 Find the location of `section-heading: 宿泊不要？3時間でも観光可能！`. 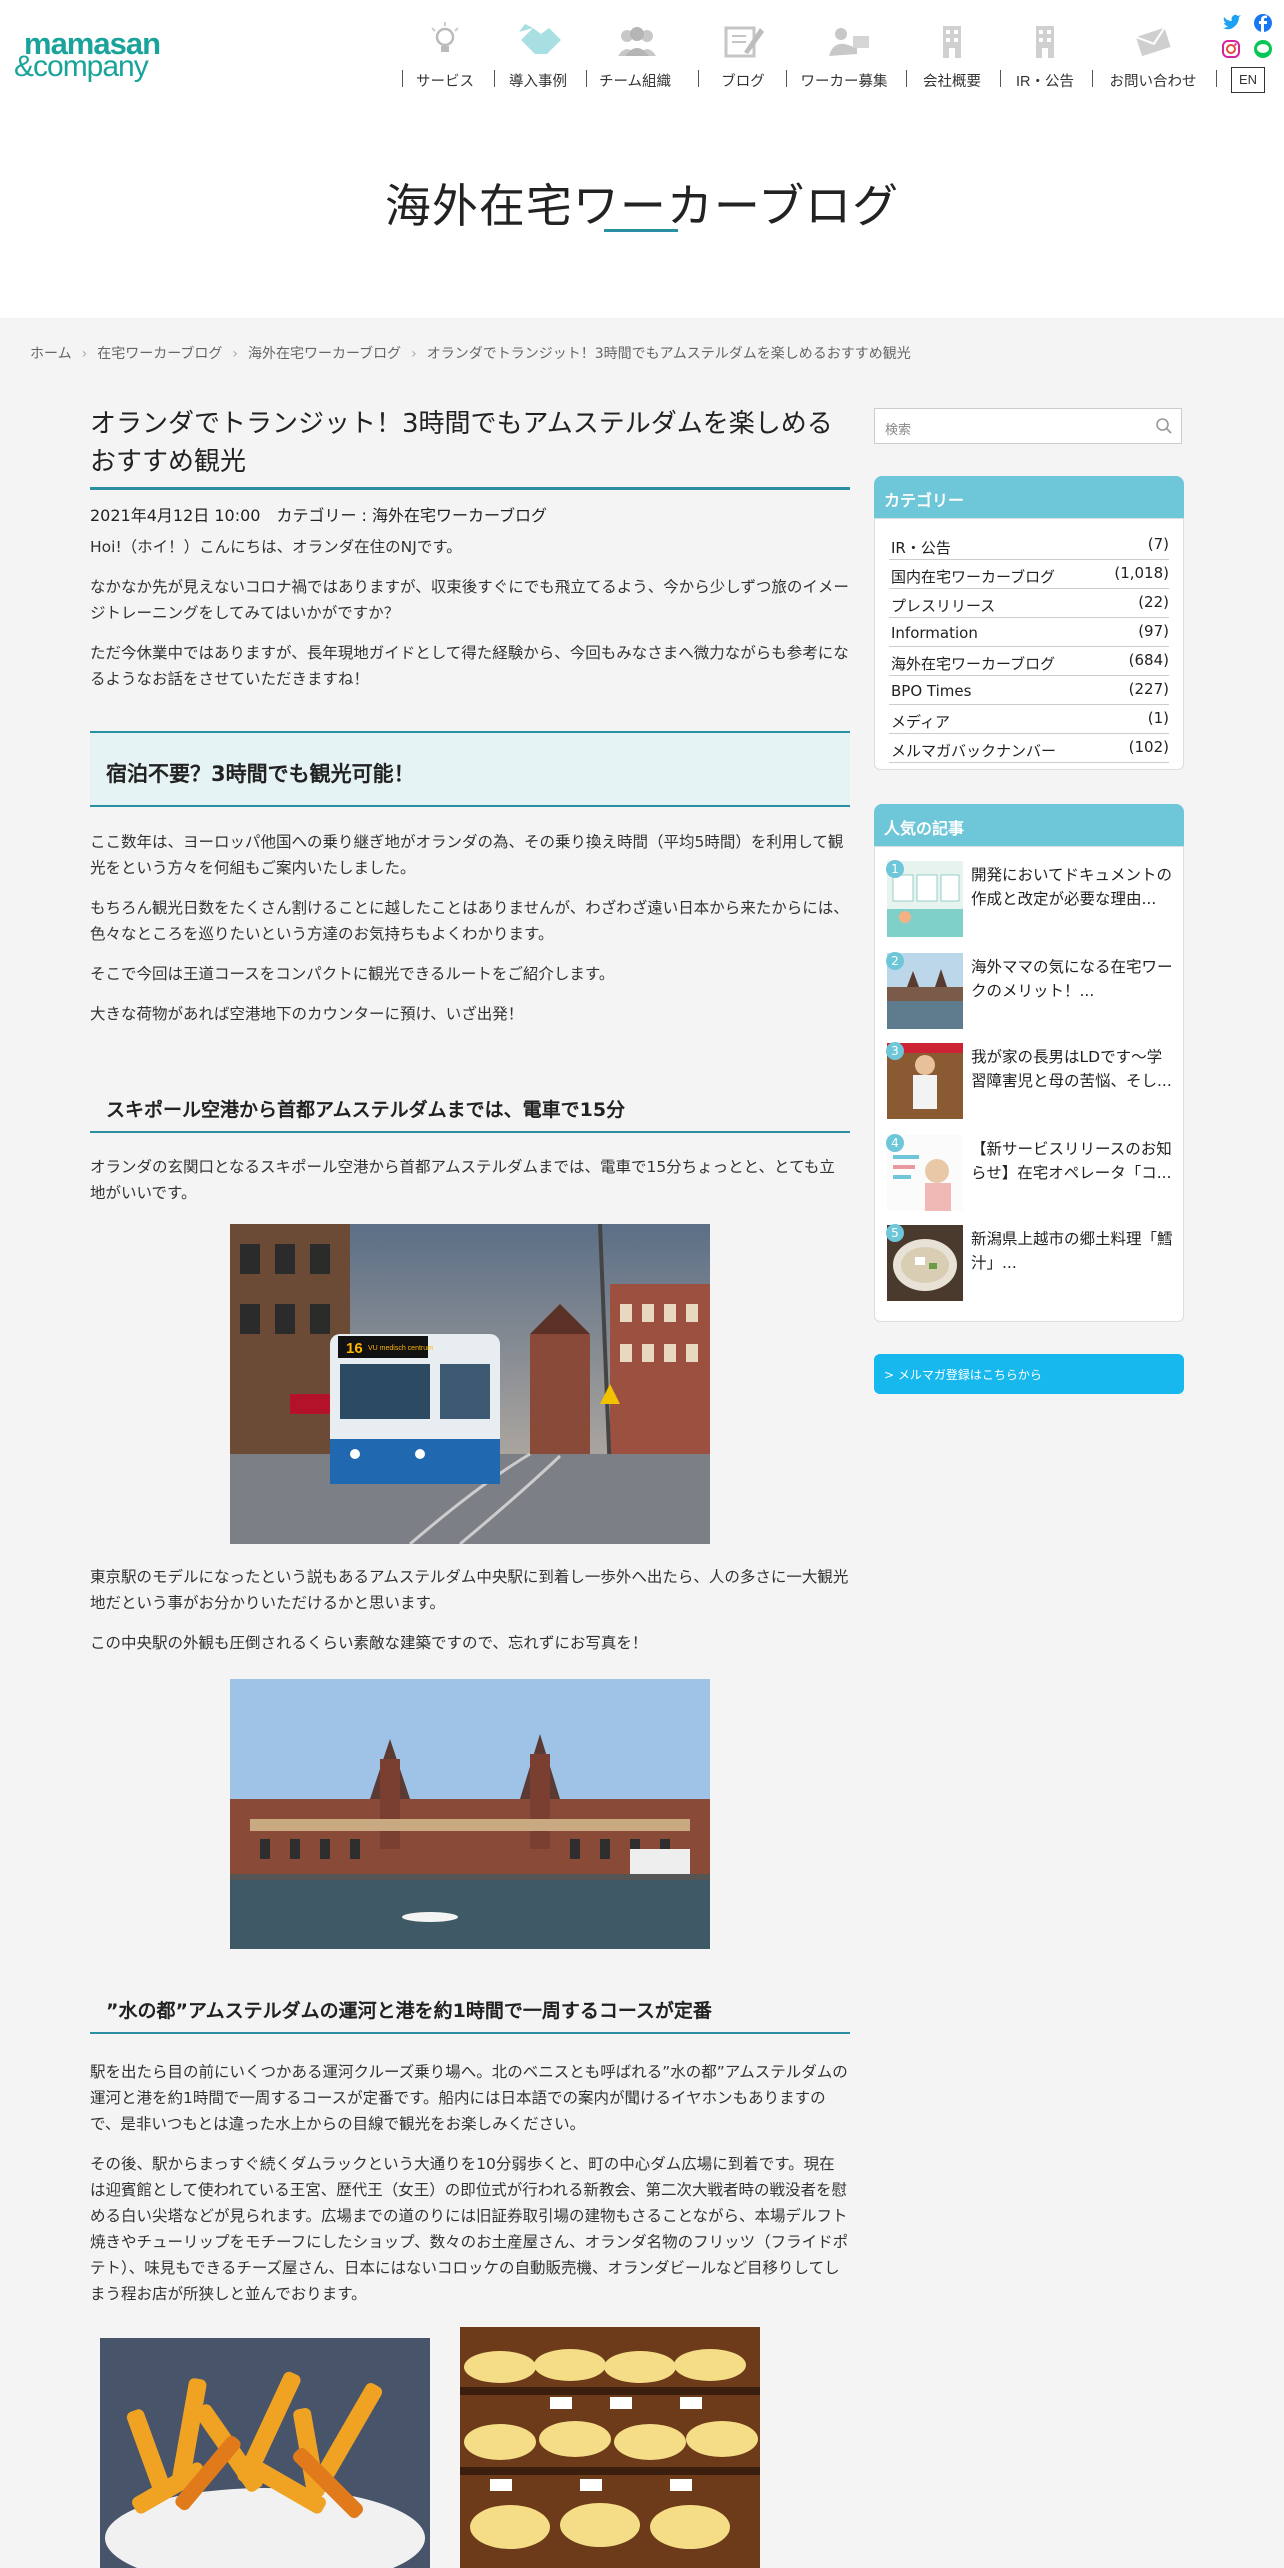

section-heading: 宿泊不要？3時間でも観光可能！ is located at coordinates (260, 774).